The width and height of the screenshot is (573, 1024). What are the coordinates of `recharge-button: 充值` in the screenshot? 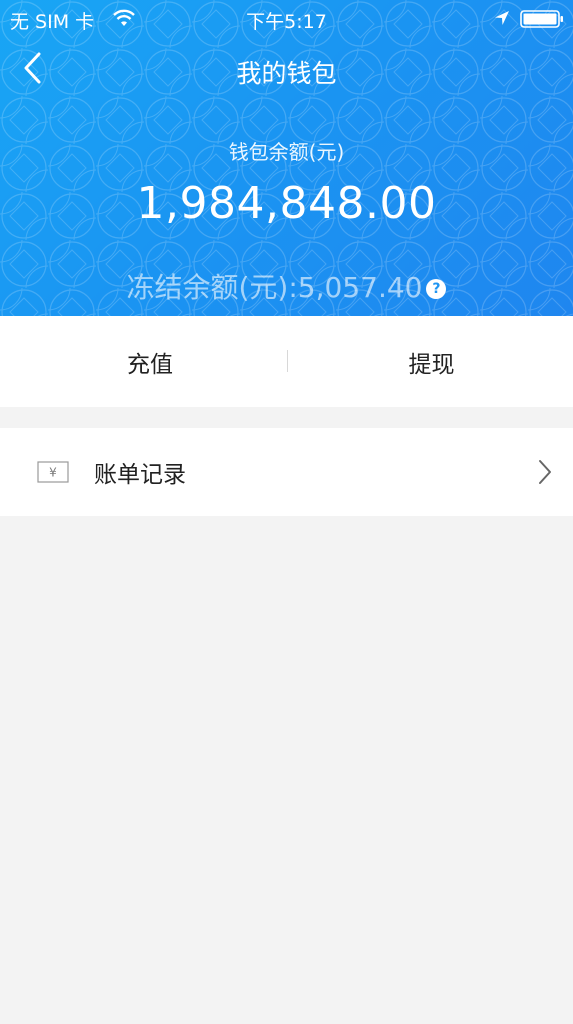 It's located at (150, 361).